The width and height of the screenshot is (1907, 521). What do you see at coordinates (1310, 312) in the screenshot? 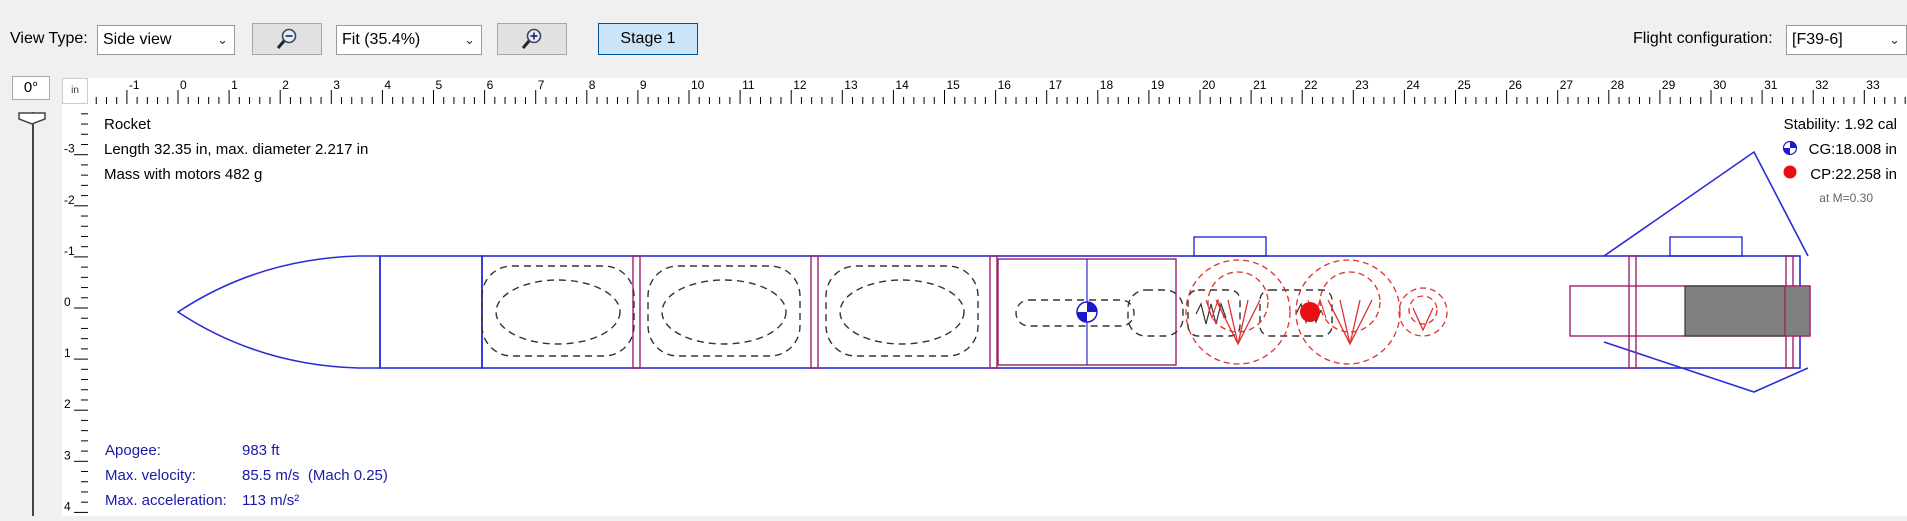
I see `cp-marker` at bounding box center [1310, 312].